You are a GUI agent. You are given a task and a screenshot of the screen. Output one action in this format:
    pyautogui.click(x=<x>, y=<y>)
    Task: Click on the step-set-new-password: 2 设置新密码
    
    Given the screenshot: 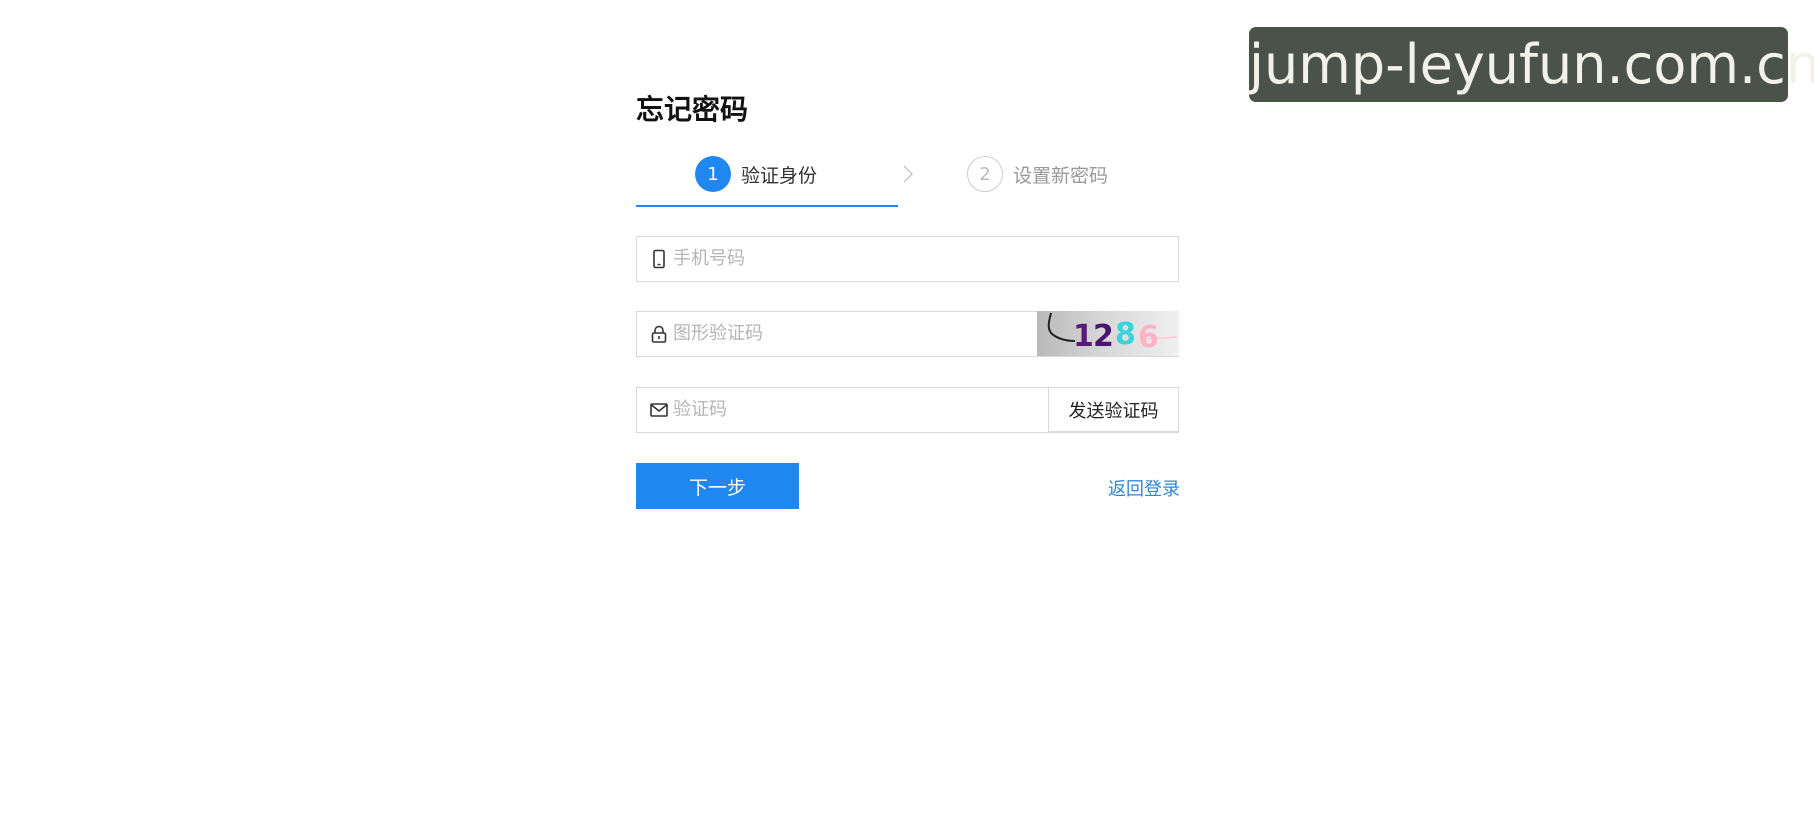 What is the action you would take?
    pyautogui.click(x=1037, y=174)
    